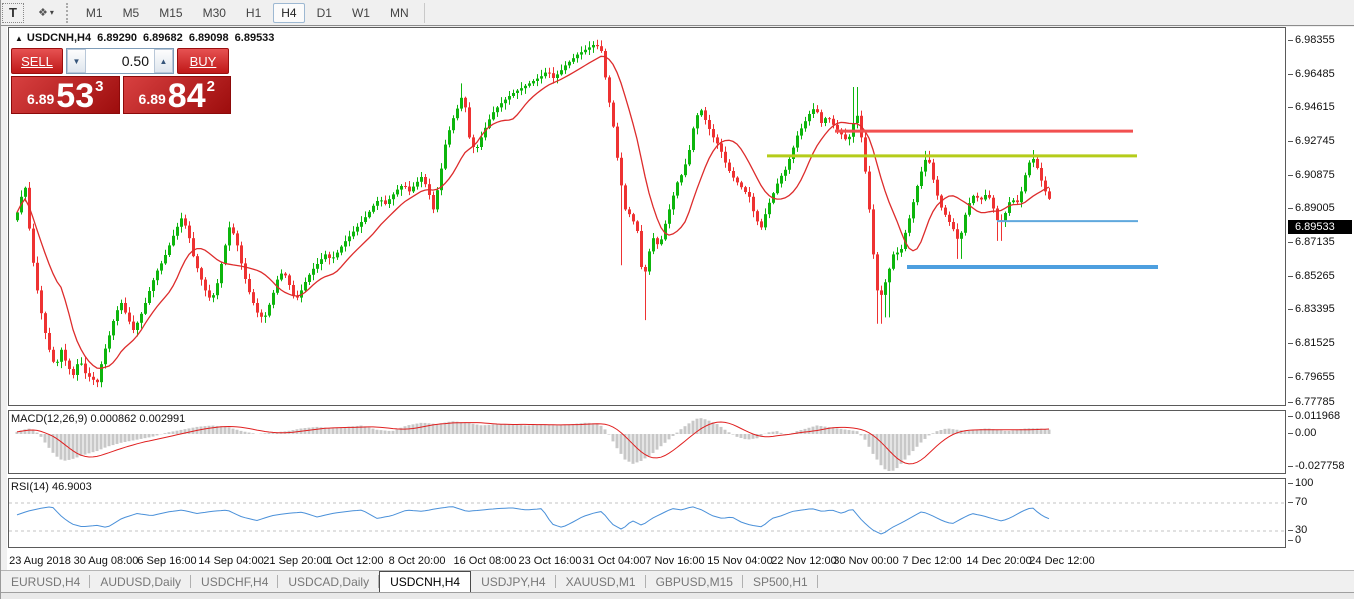 The height and width of the screenshot is (599, 1354). I want to click on price-axis-tick: 6.87135, so click(1311, 242).